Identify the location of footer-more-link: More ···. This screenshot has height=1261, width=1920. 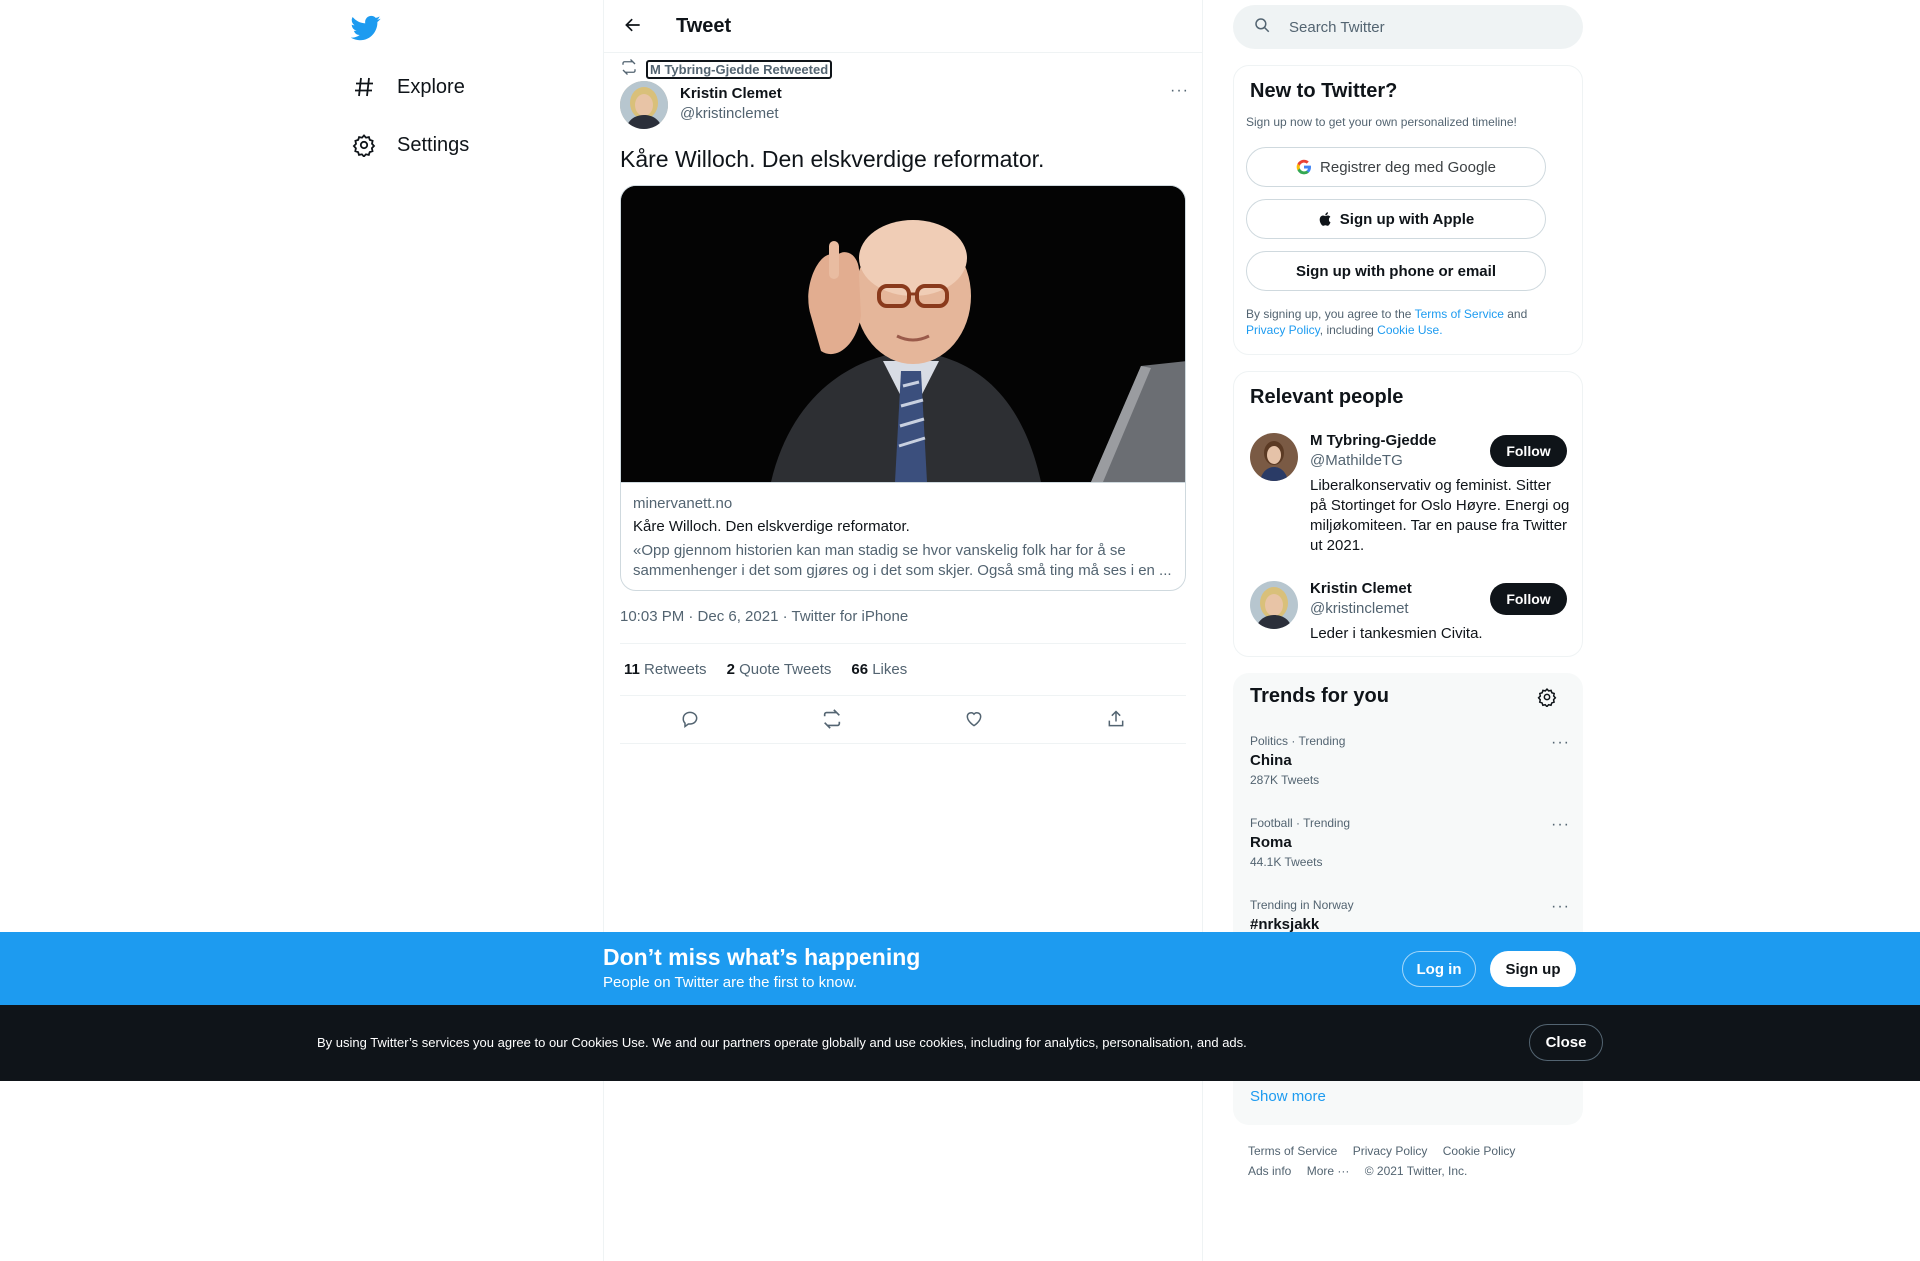
(1328, 1171).